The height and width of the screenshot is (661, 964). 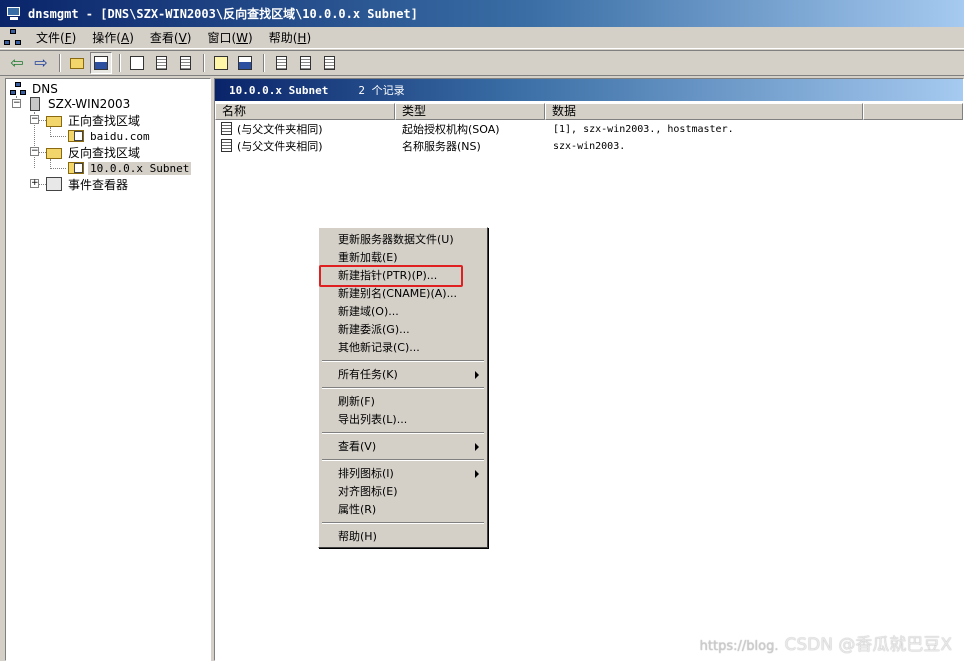 What do you see at coordinates (34, 151) in the screenshot?
I see `collapse-reverse-zones-icon: −` at bounding box center [34, 151].